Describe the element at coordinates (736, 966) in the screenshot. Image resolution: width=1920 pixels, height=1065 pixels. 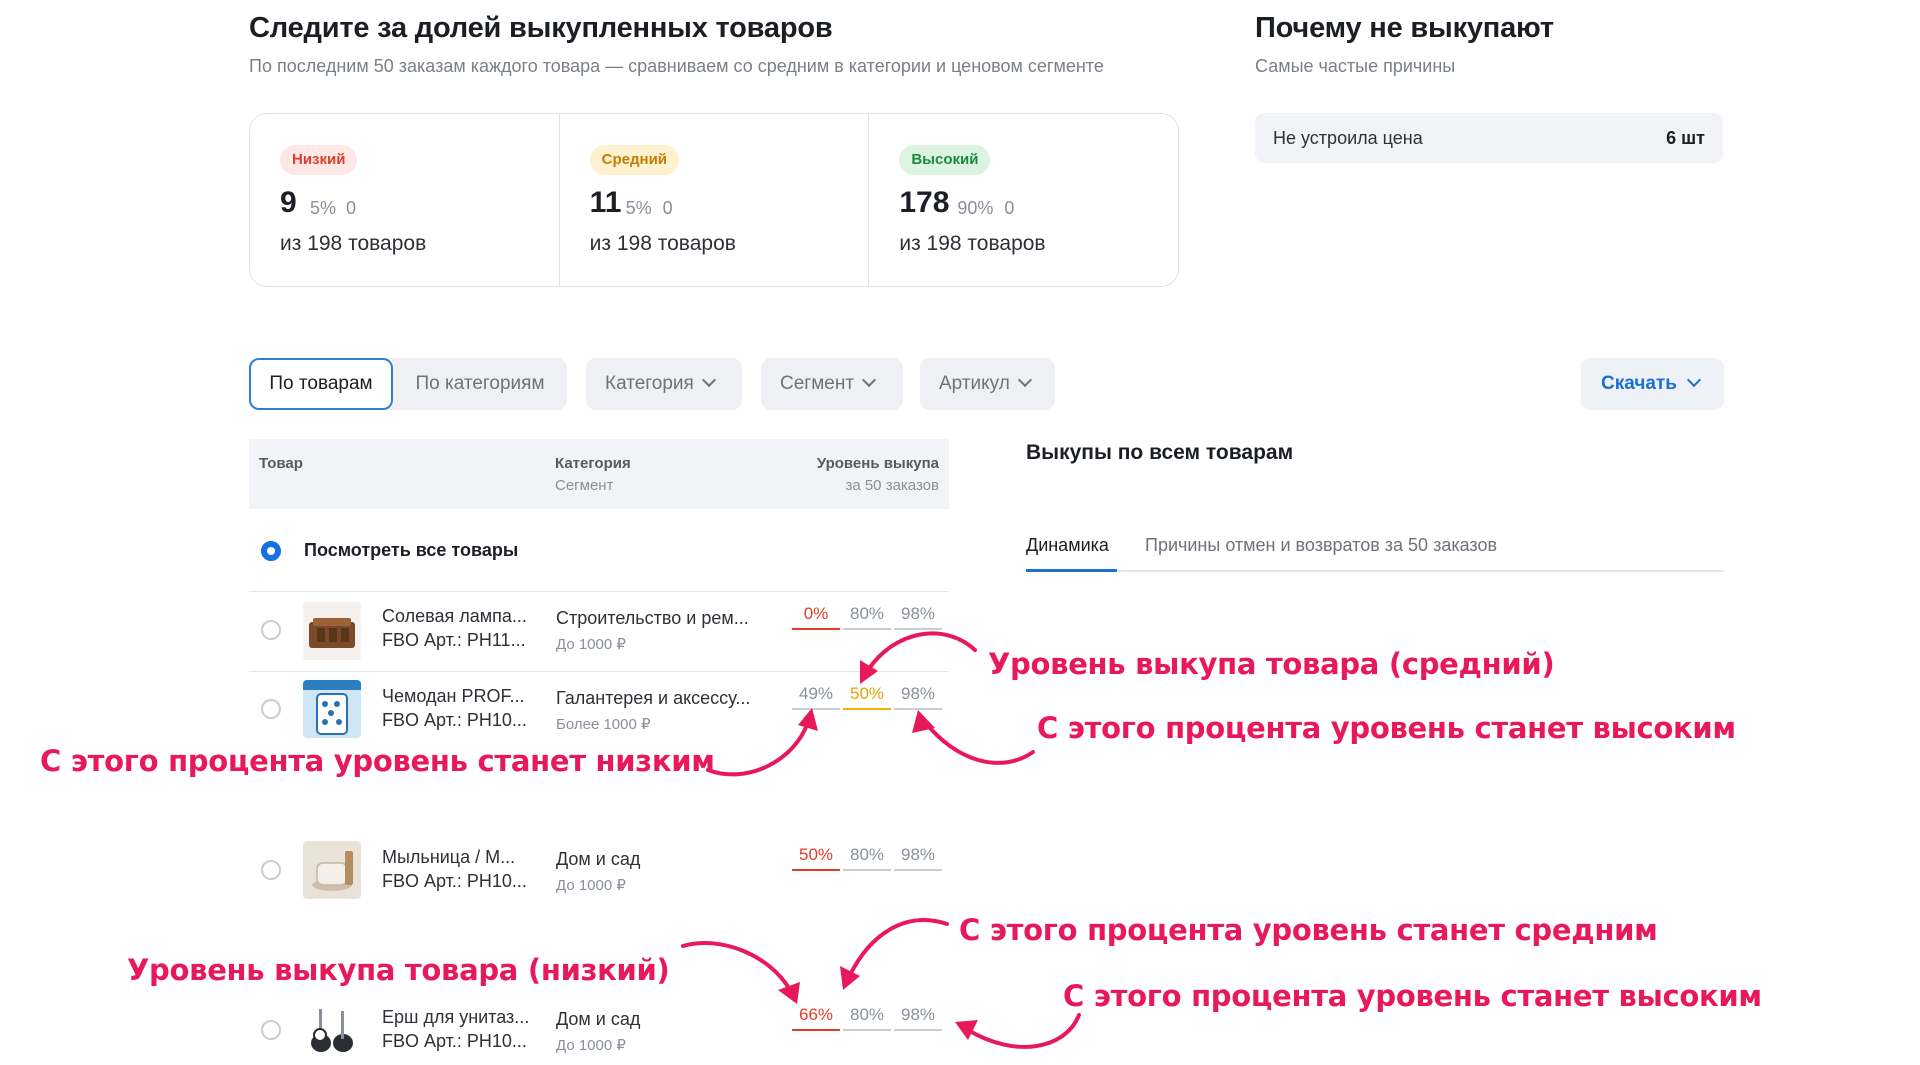
I see `arrow-row4-current` at that location.